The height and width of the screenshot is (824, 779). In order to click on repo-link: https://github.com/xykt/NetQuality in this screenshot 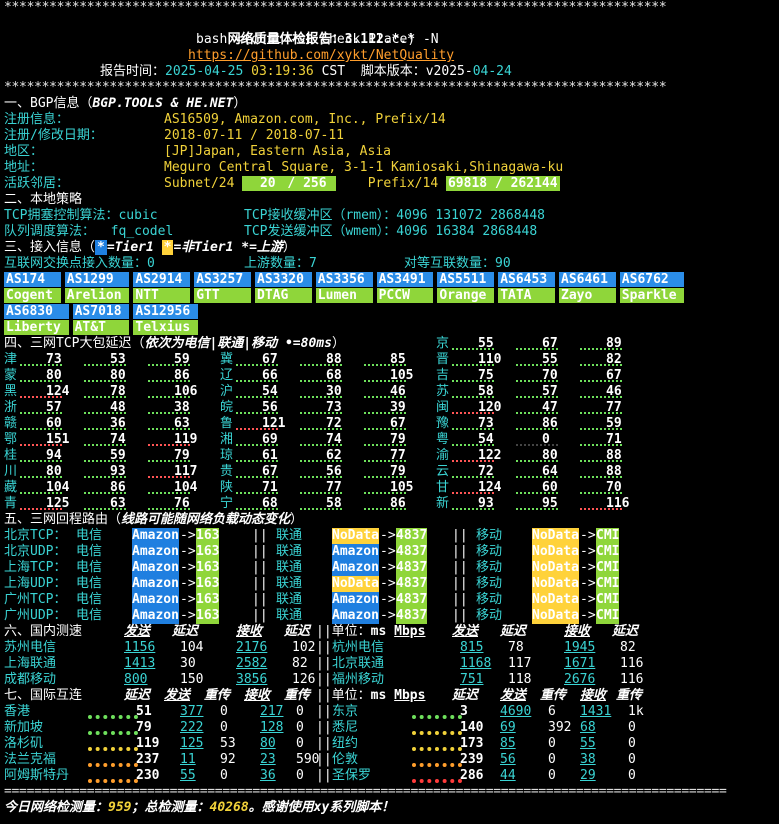, I will do `click(321, 56)`.